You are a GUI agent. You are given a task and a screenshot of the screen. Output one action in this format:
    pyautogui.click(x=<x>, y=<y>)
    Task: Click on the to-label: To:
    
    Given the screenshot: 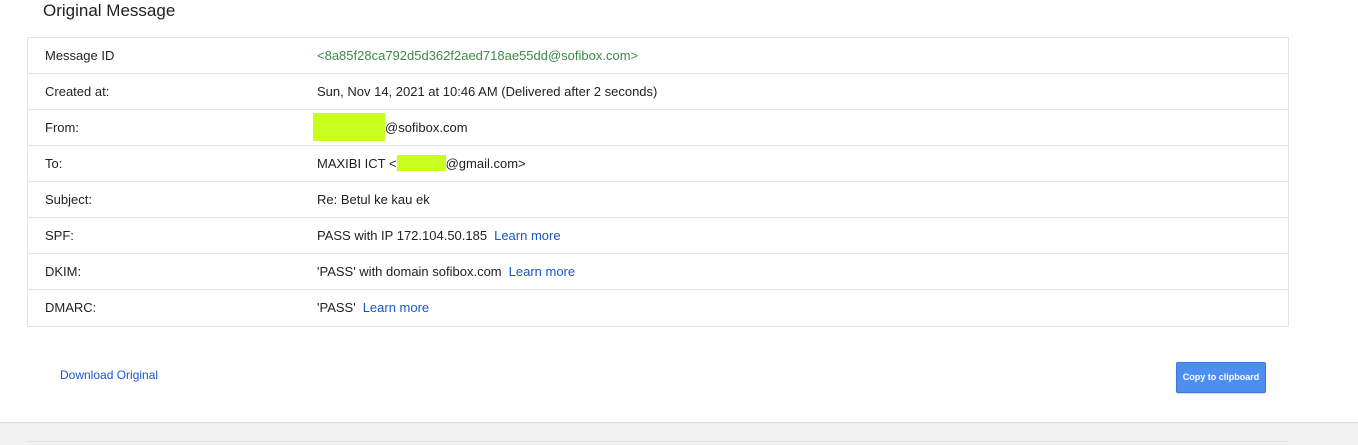 What is the action you would take?
    pyautogui.click(x=54, y=163)
    